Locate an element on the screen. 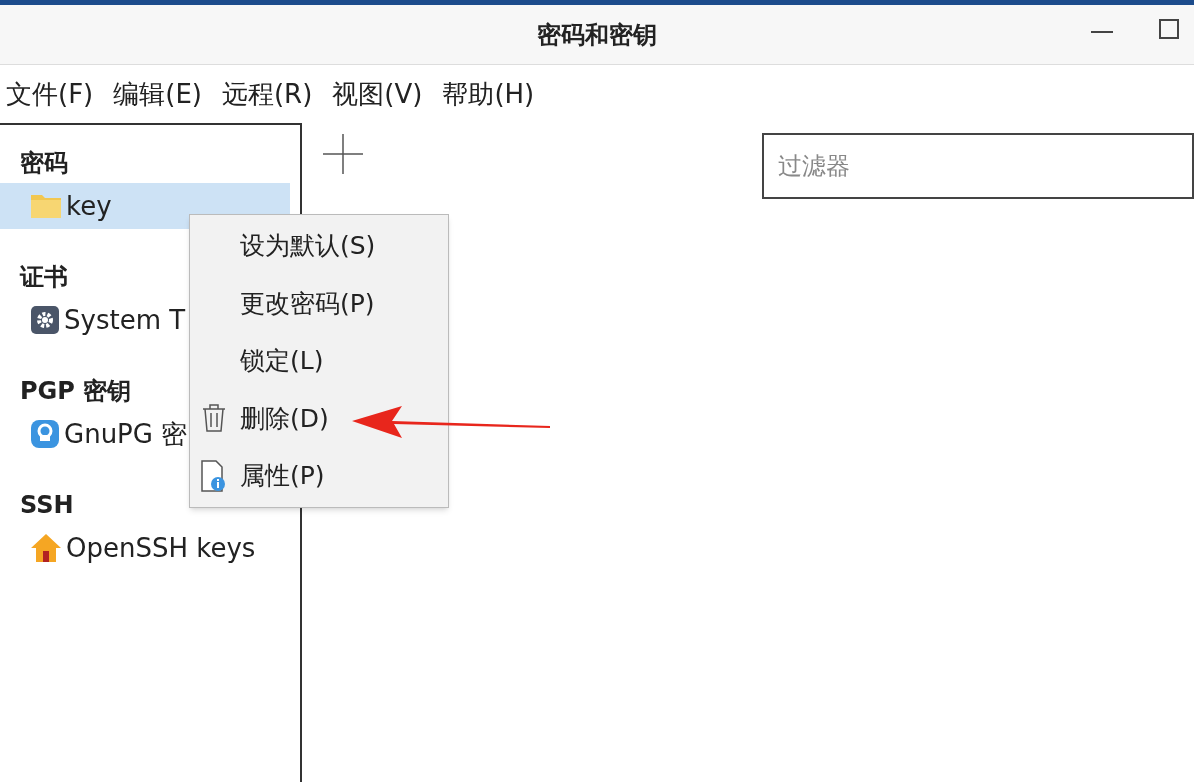  maximize-button is located at coordinates (1169, 29).